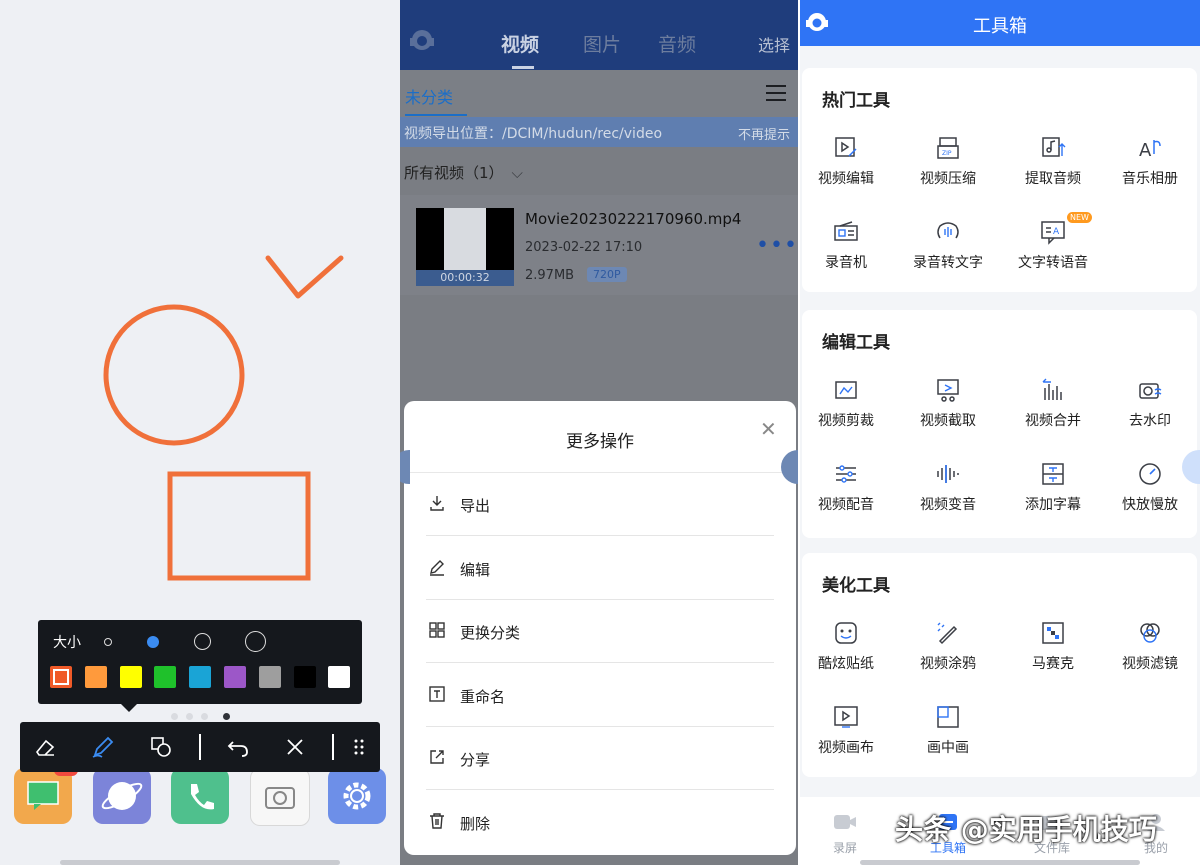  Describe the element at coordinates (1150, 505) in the screenshot. I see `tool-label: 快放慢放` at that location.